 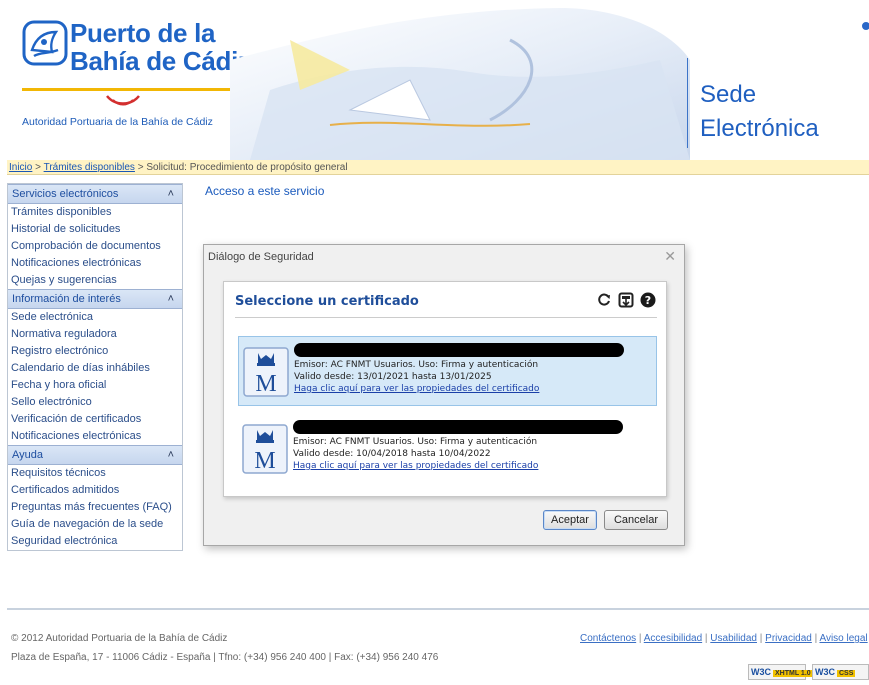 I want to click on sidebar-section-servicios: Servicios electrónicos ˄, so click(x=95, y=194).